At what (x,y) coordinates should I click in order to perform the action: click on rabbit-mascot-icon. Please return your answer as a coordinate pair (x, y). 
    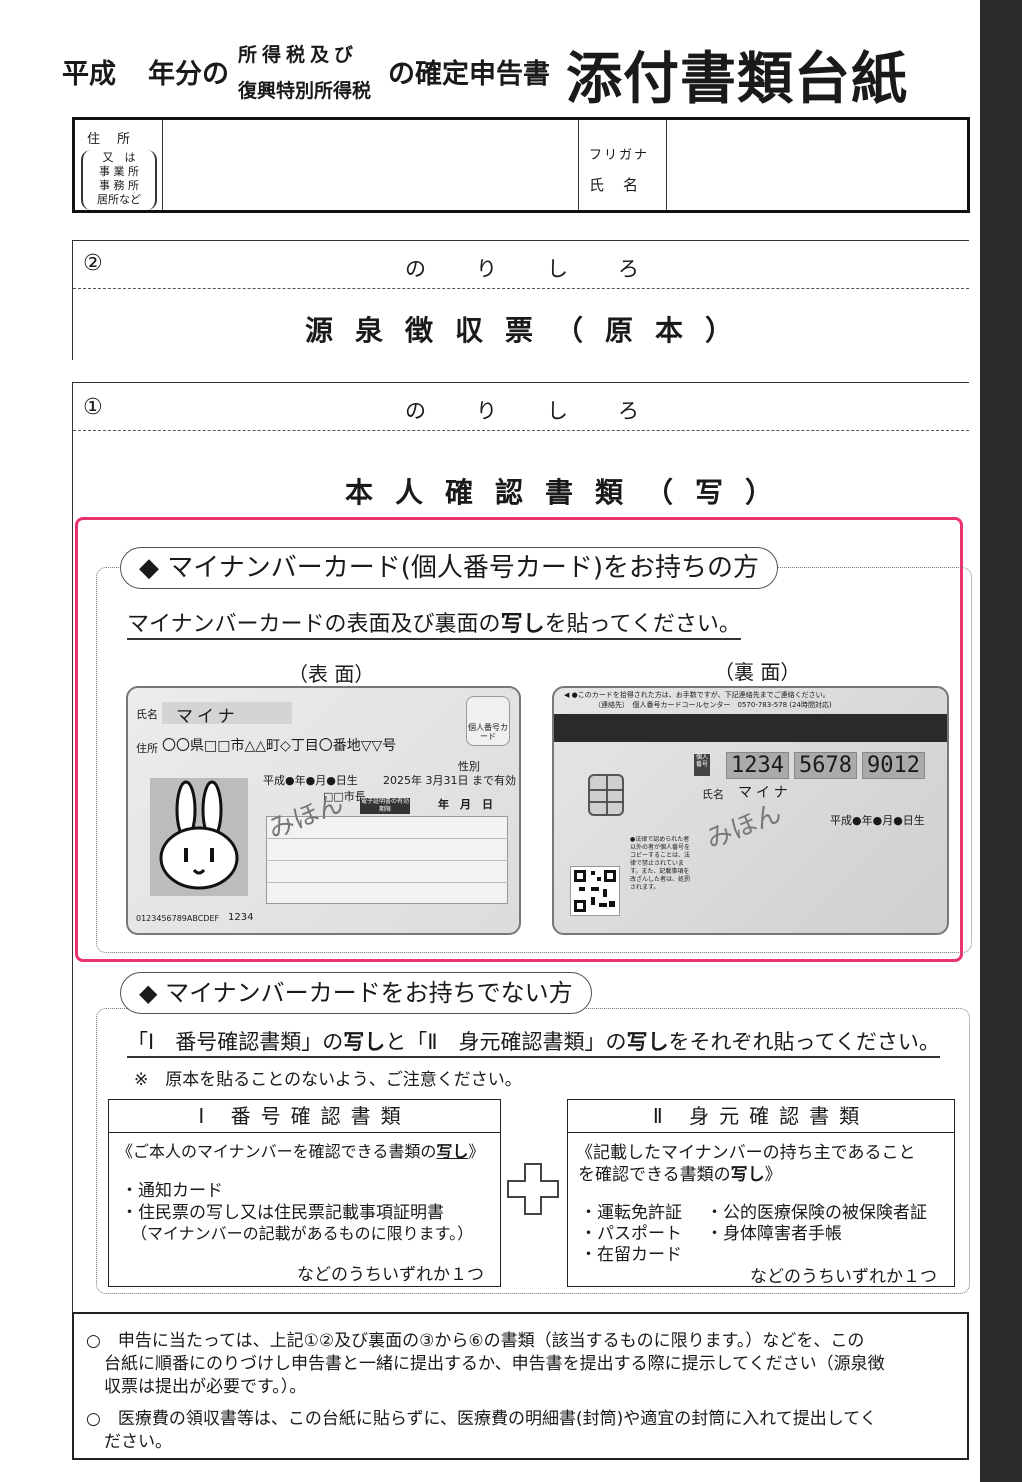
    Looking at the image, I should click on (199, 835).